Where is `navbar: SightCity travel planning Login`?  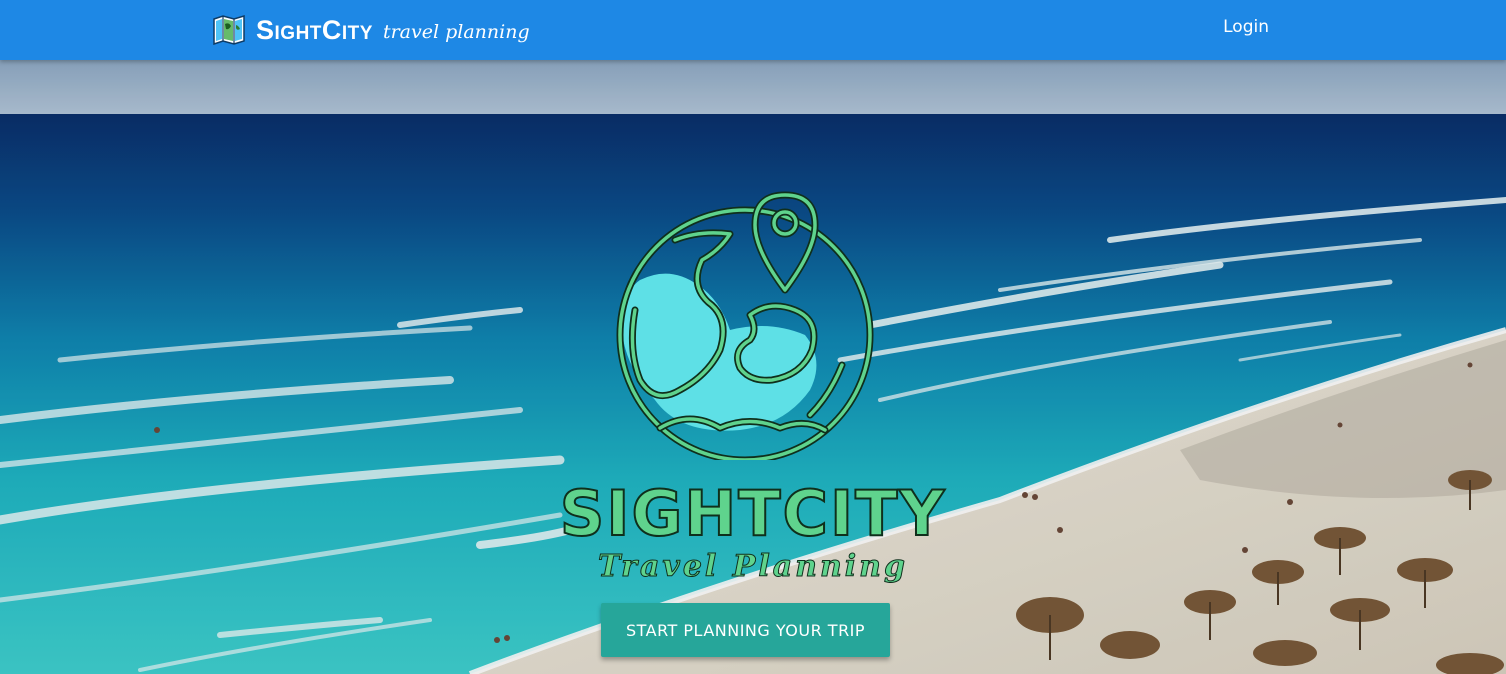
navbar: SightCity travel planning Login is located at coordinates (753, 30).